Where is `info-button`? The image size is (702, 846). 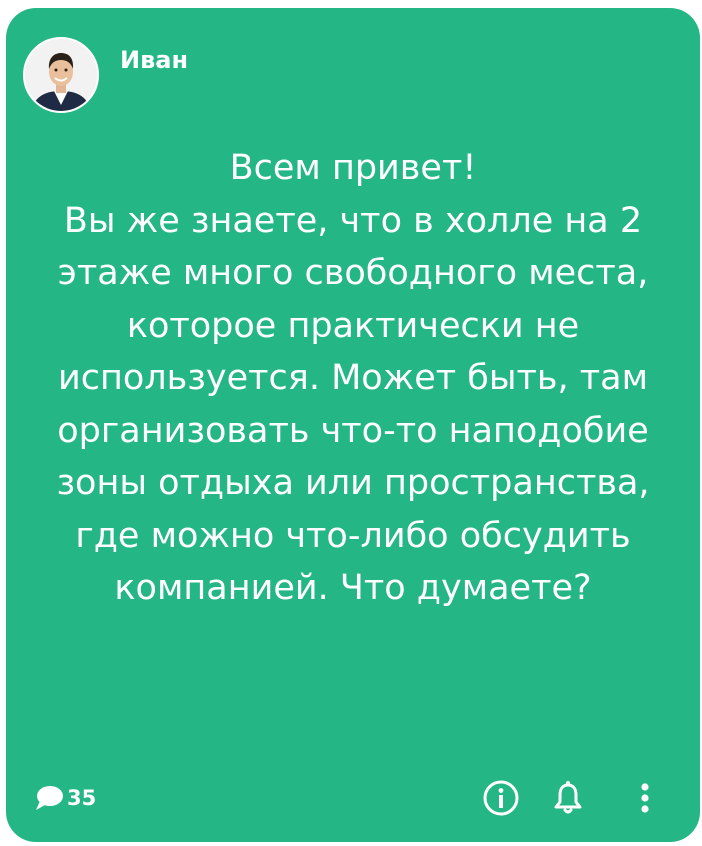 info-button is located at coordinates (501, 798).